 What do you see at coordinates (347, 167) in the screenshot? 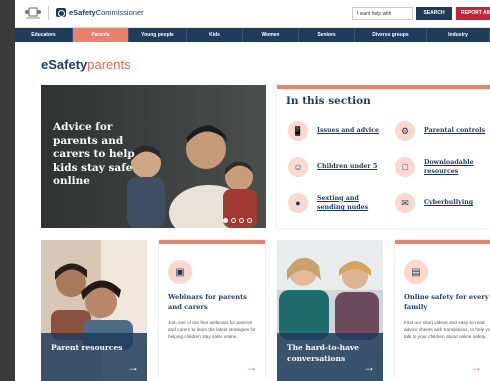
I see `section-link-label: Children under 5` at bounding box center [347, 167].